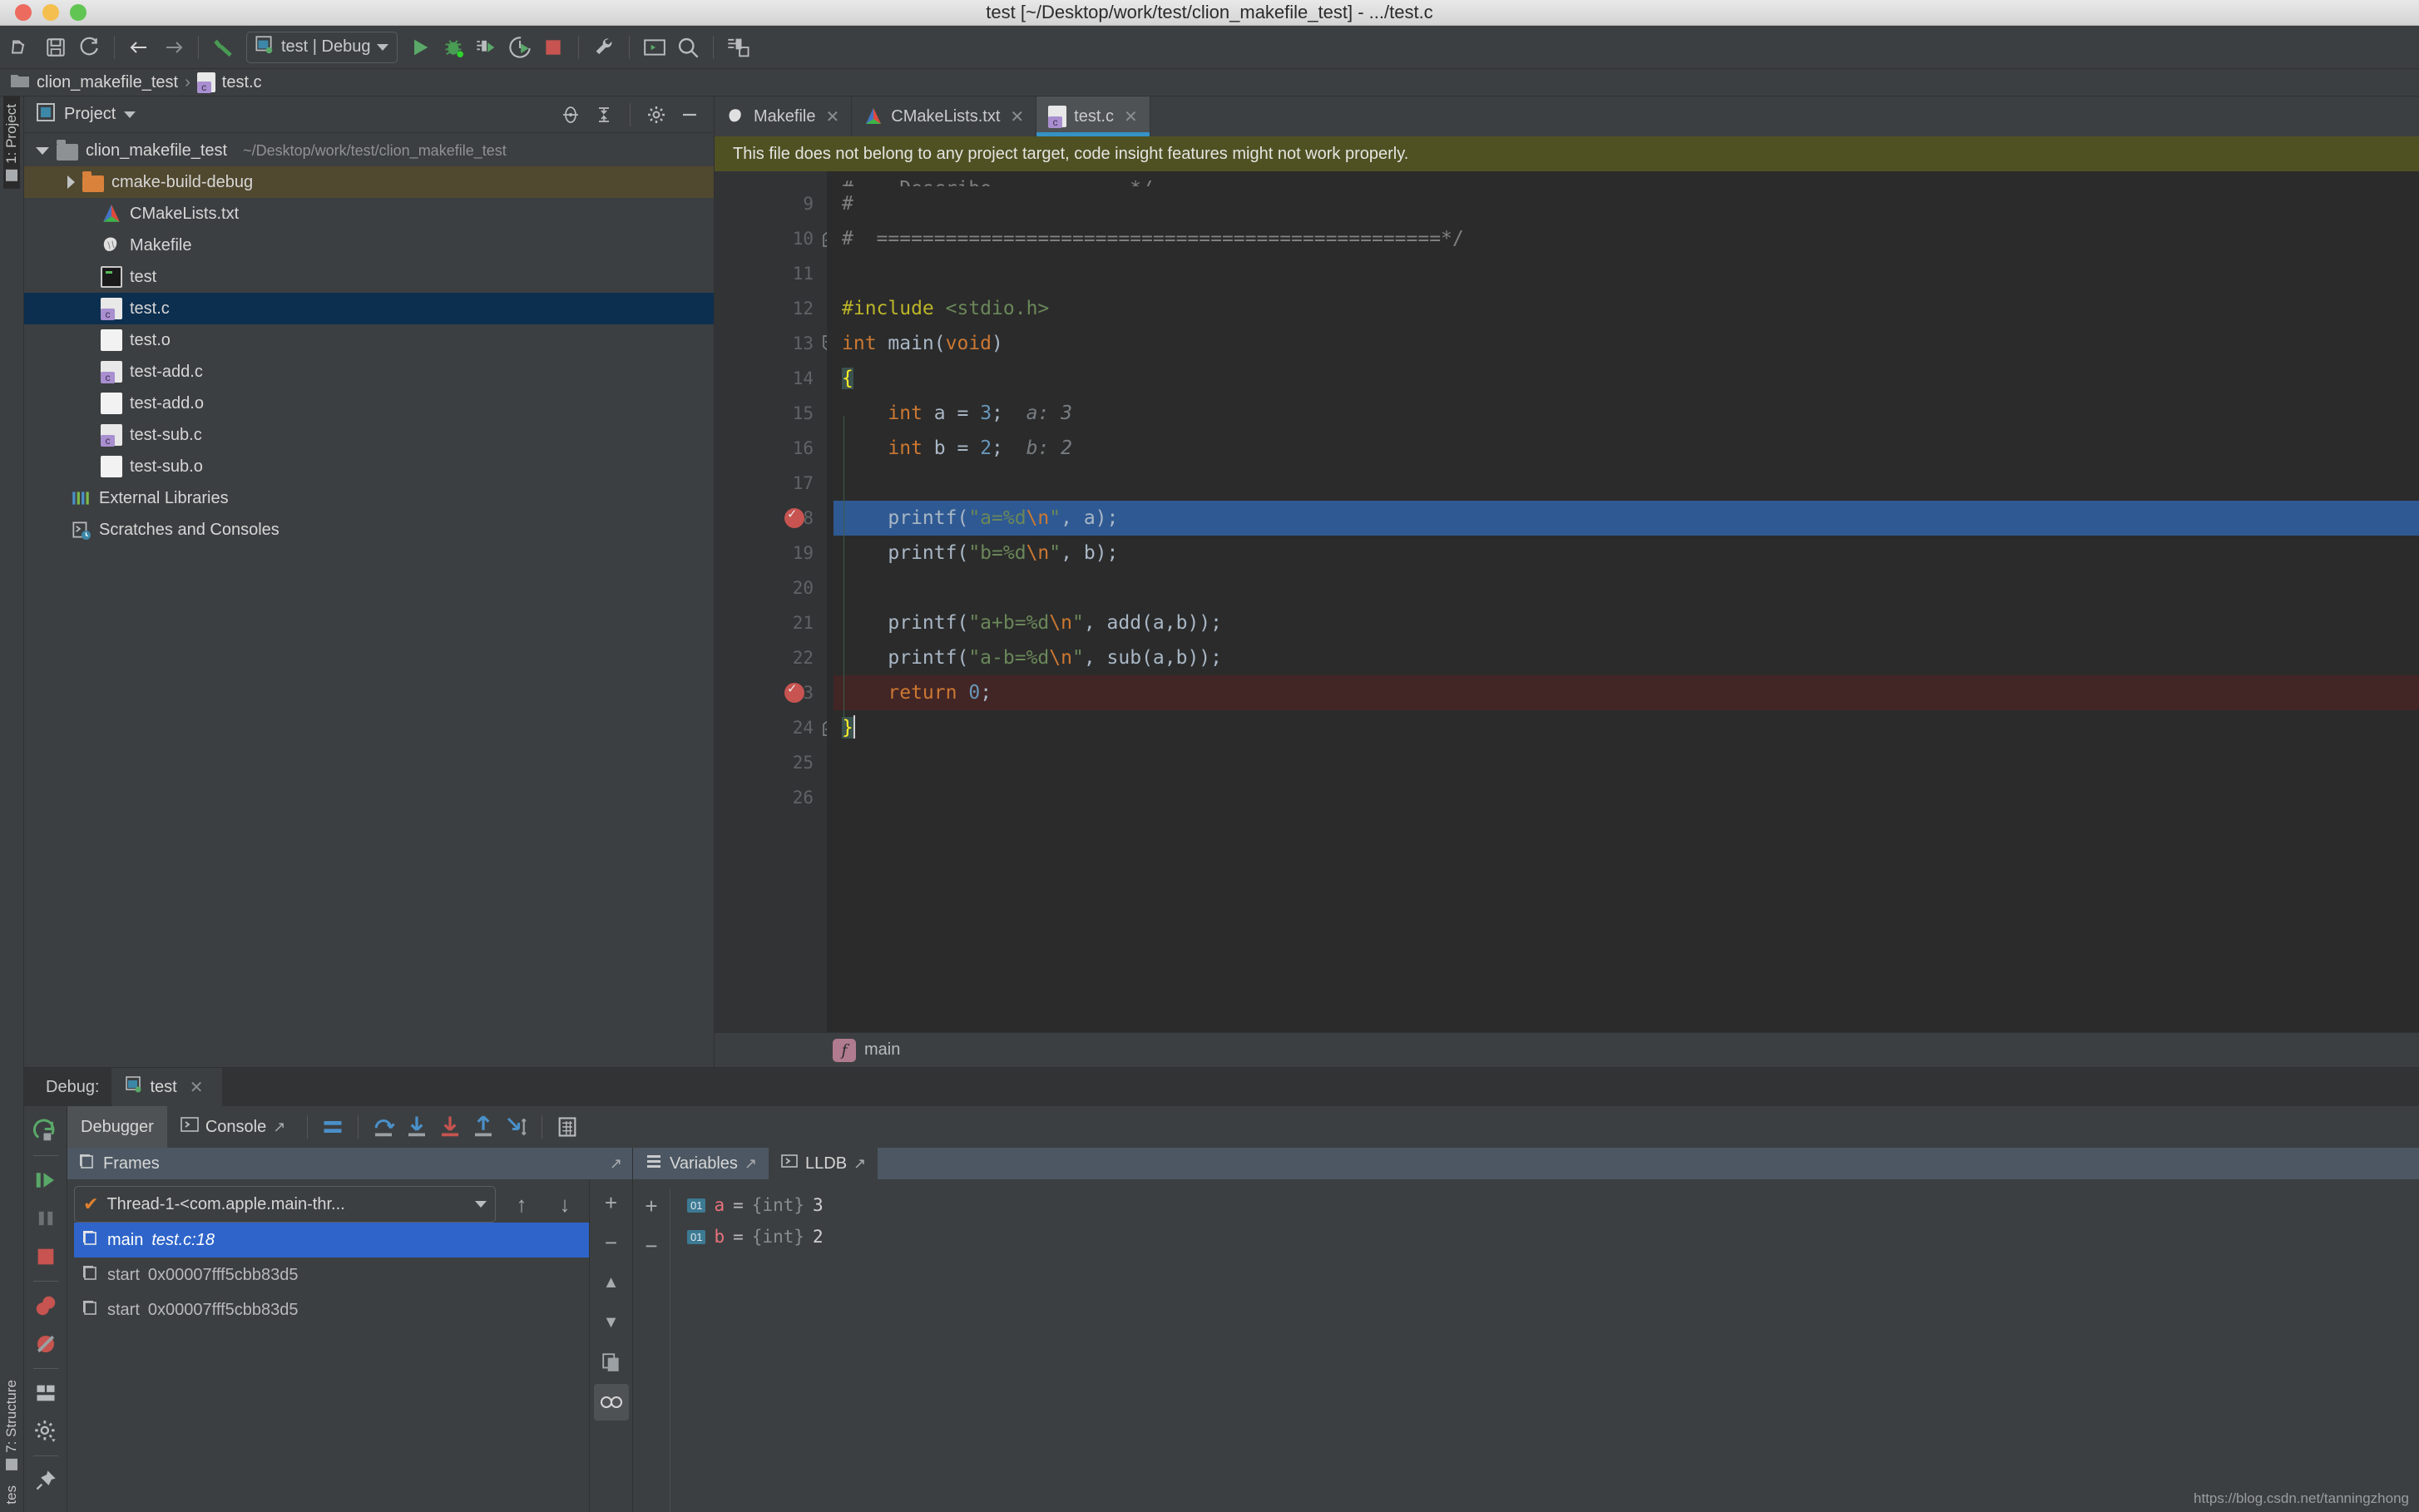 This screenshot has height=1512, width=2419. What do you see at coordinates (611, 1362) in the screenshot?
I see `copy-icon` at bounding box center [611, 1362].